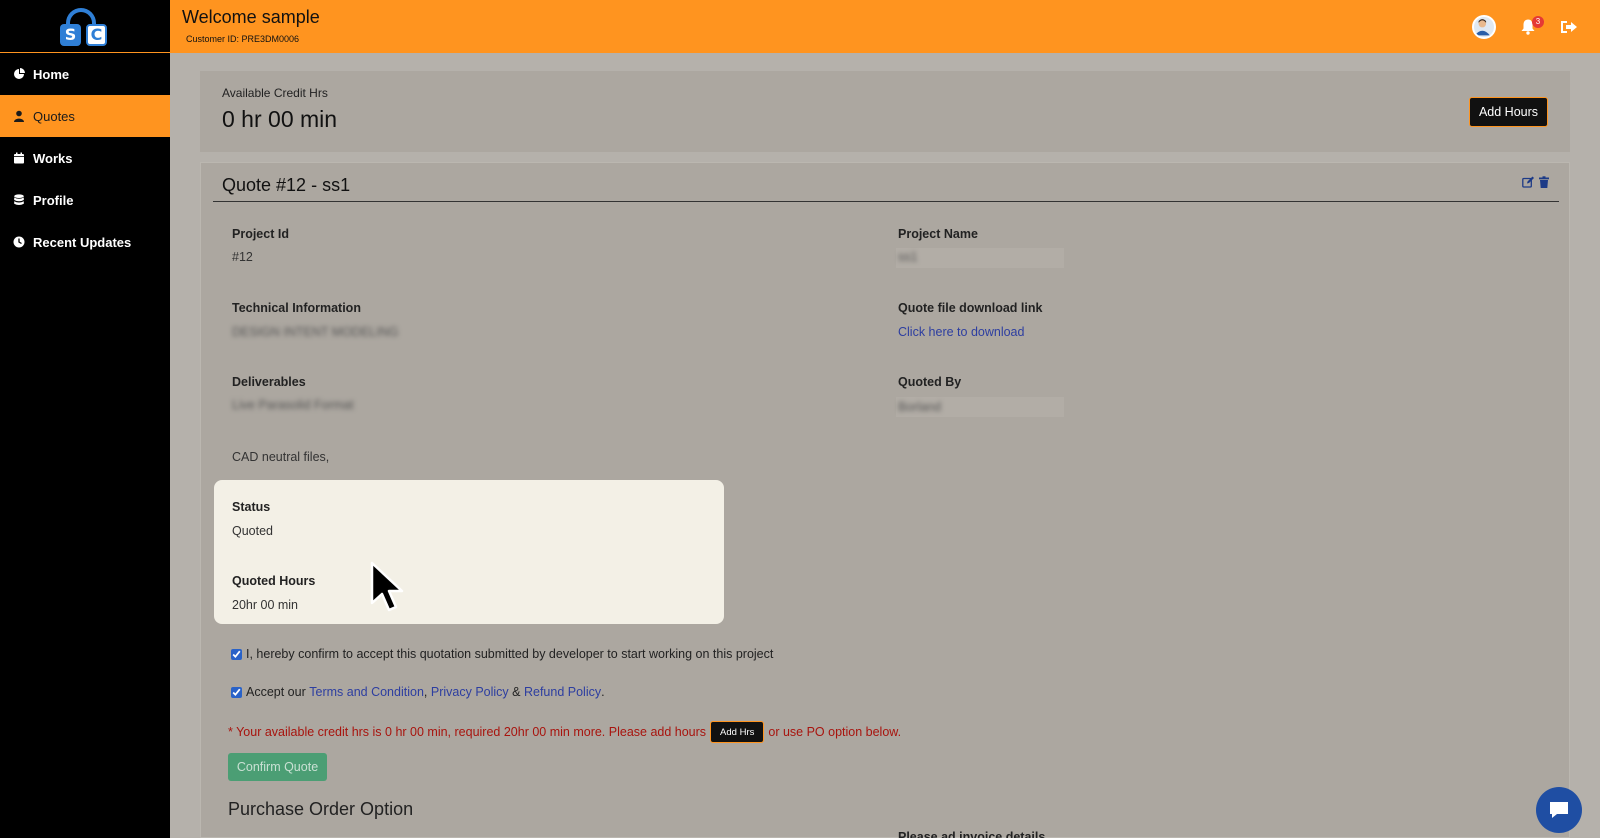  Describe the element at coordinates (19, 200) in the screenshot. I see `database-icon` at that location.